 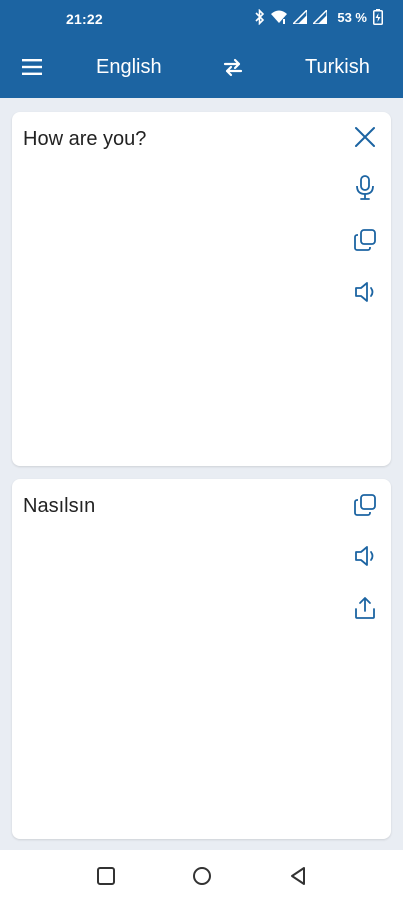 I want to click on input-text: How are you?, so click(x=84, y=139).